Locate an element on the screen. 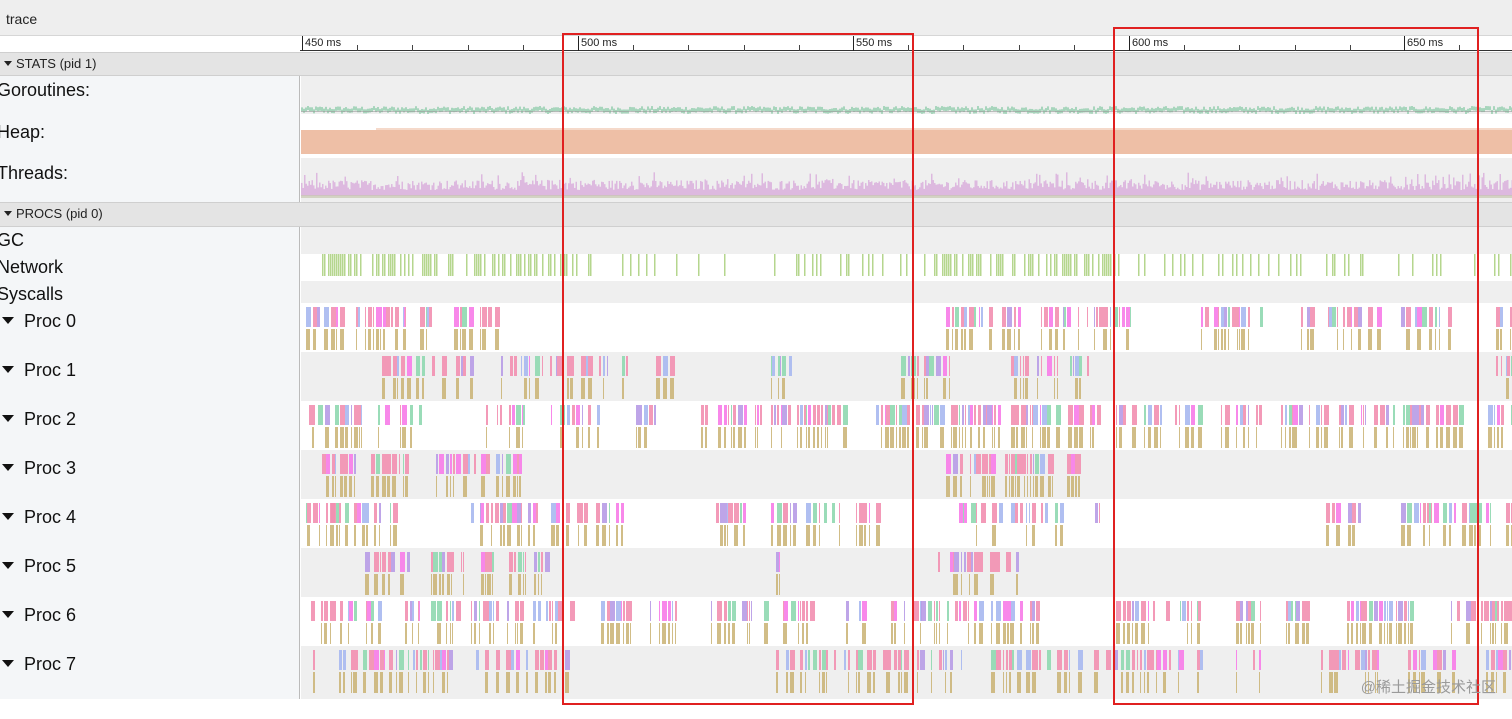  top-bar: trace is located at coordinates (756, 18).